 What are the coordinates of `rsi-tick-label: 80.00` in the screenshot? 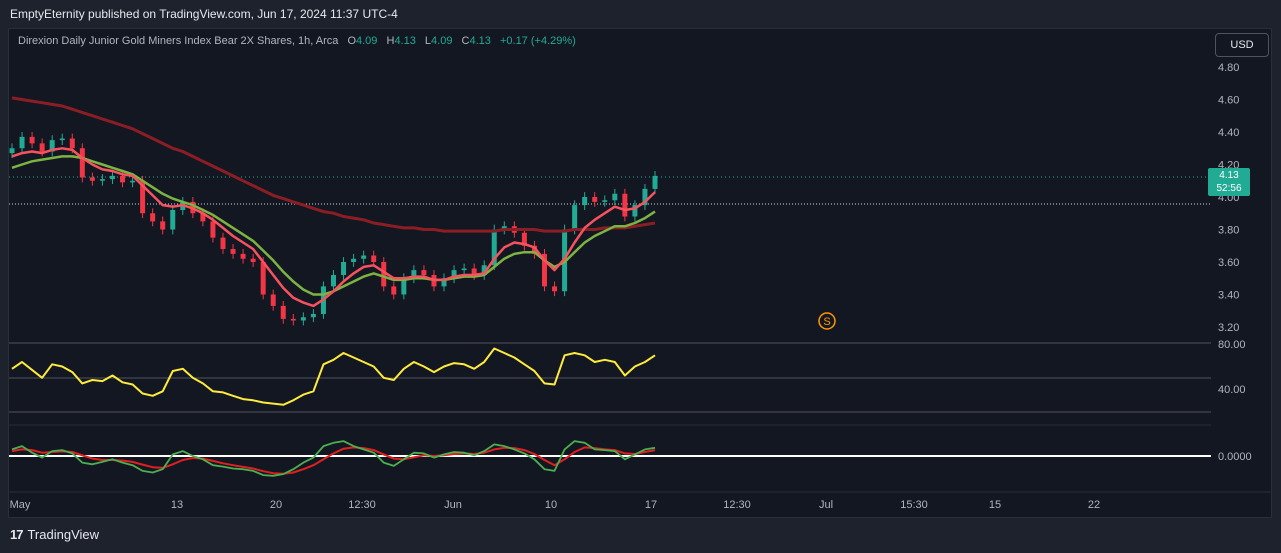 It's located at (1232, 345).